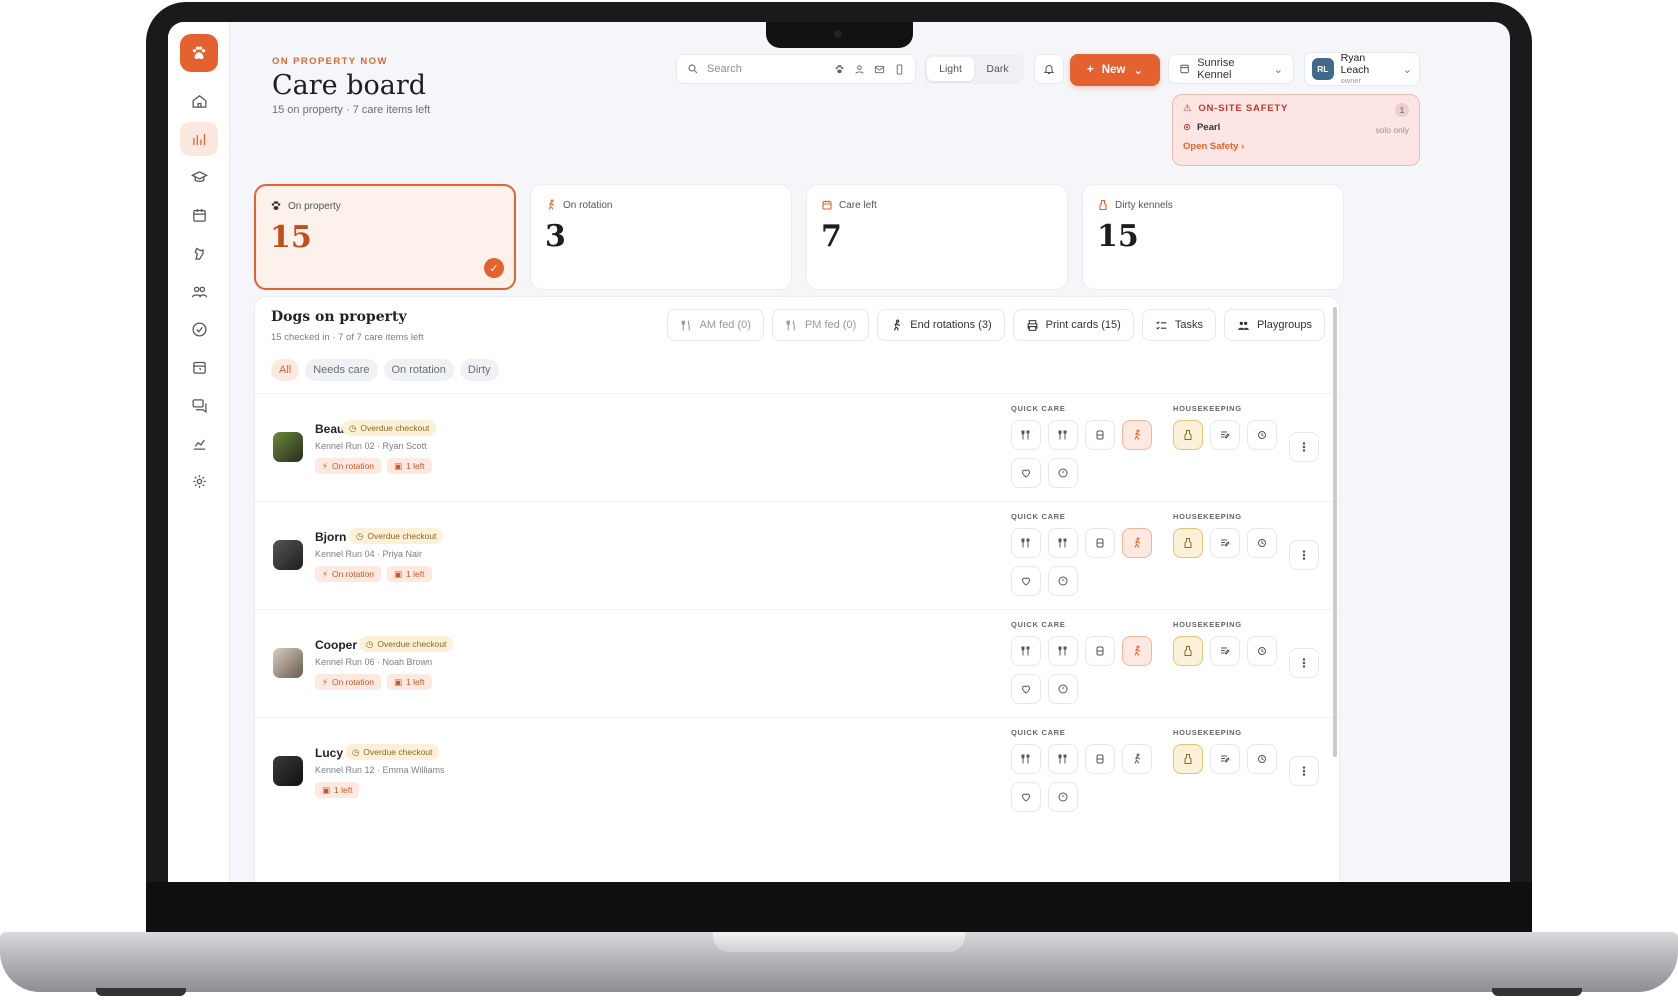 This screenshot has width=1678, height=1000. Describe the element at coordinates (661, 237) in the screenshot. I see `stat-card-on-rotation: On rotation 3` at that location.